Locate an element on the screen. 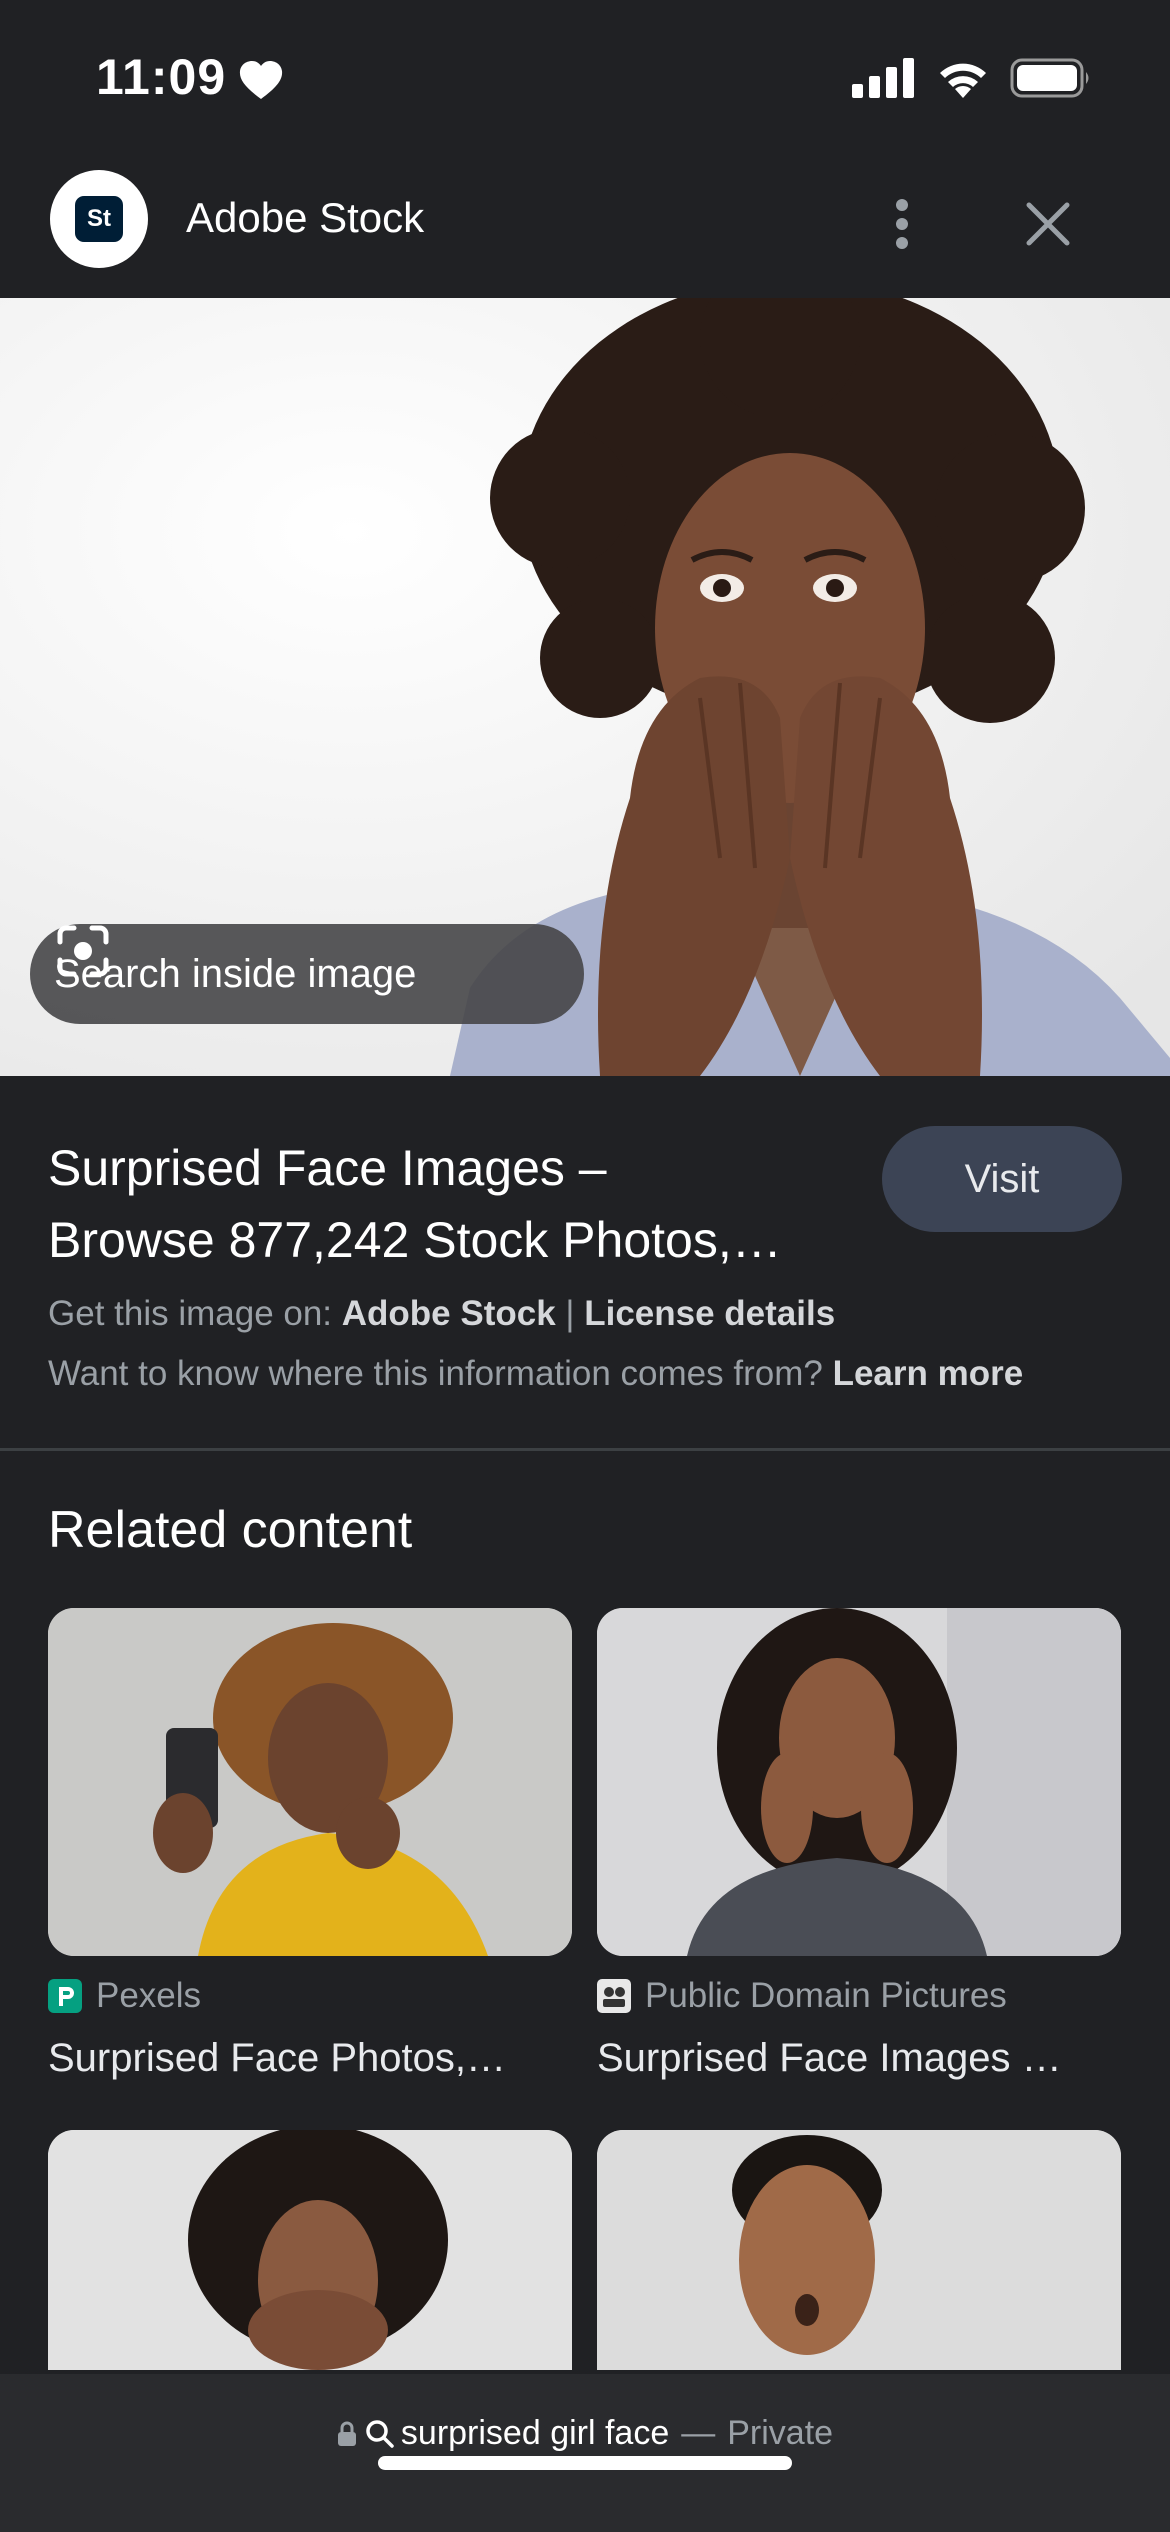 This screenshot has width=1170, height=2532. related-card-1-source-name: Pexels is located at coordinates (149, 1995).